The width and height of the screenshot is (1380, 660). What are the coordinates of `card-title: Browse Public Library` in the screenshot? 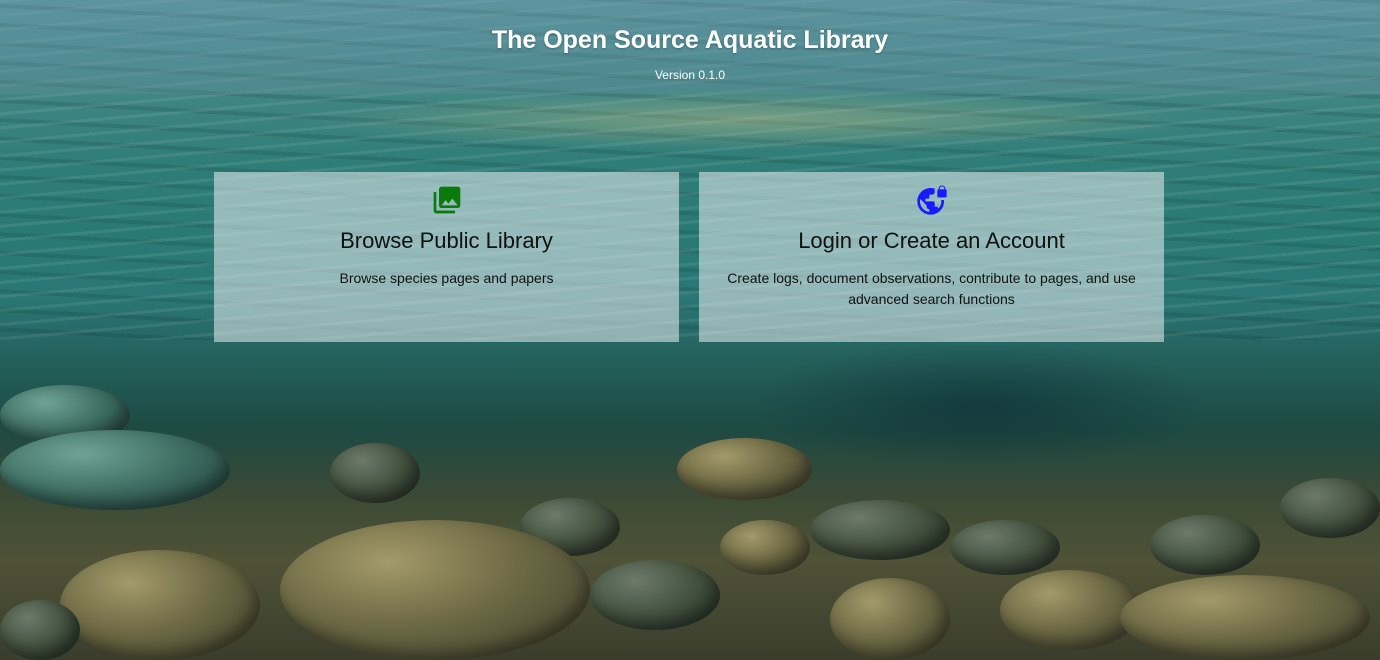 It's located at (446, 240).